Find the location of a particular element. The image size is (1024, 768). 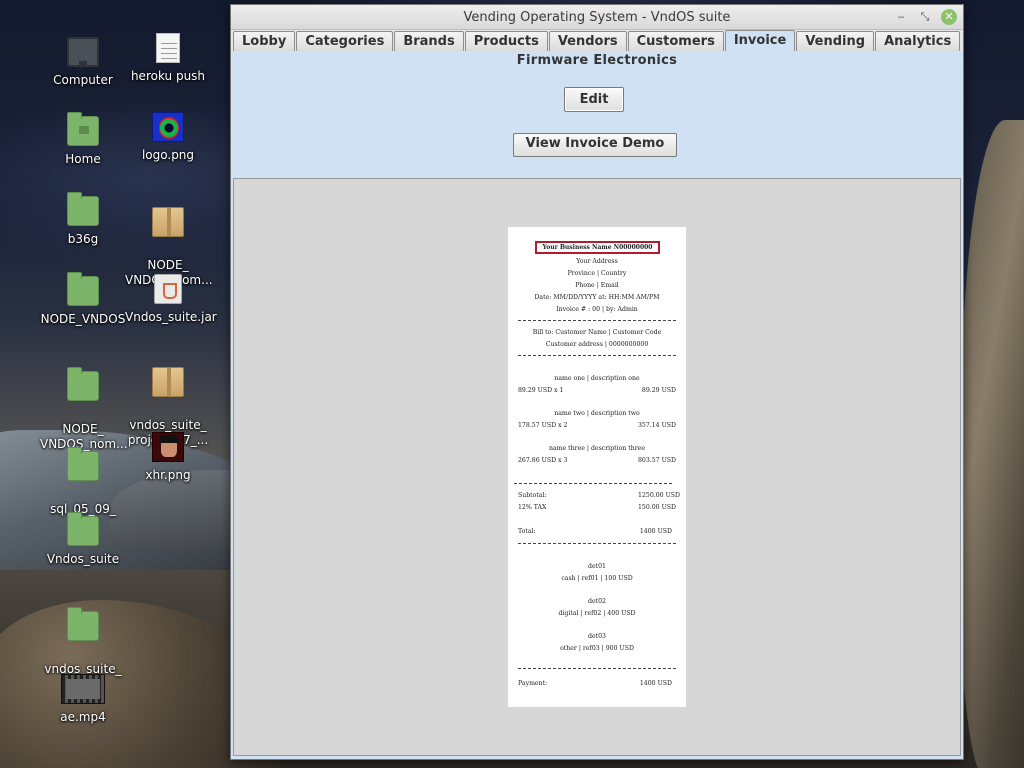

desktop-icon-computer: Computer is located at coordinates (83, 60).